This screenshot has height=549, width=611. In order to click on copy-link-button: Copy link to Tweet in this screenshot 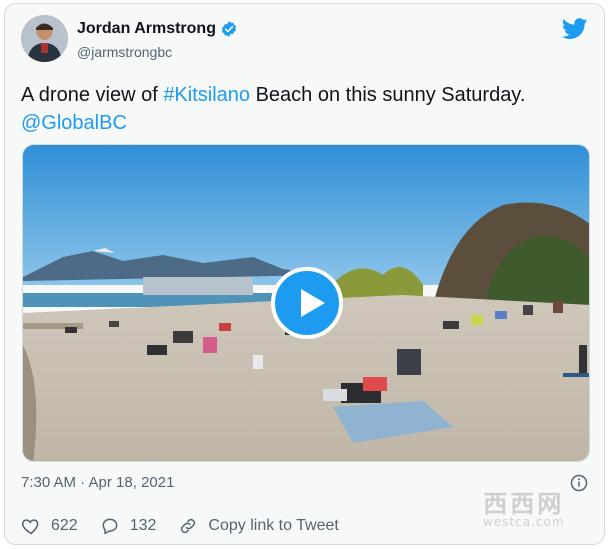, I will do `click(258, 526)`.